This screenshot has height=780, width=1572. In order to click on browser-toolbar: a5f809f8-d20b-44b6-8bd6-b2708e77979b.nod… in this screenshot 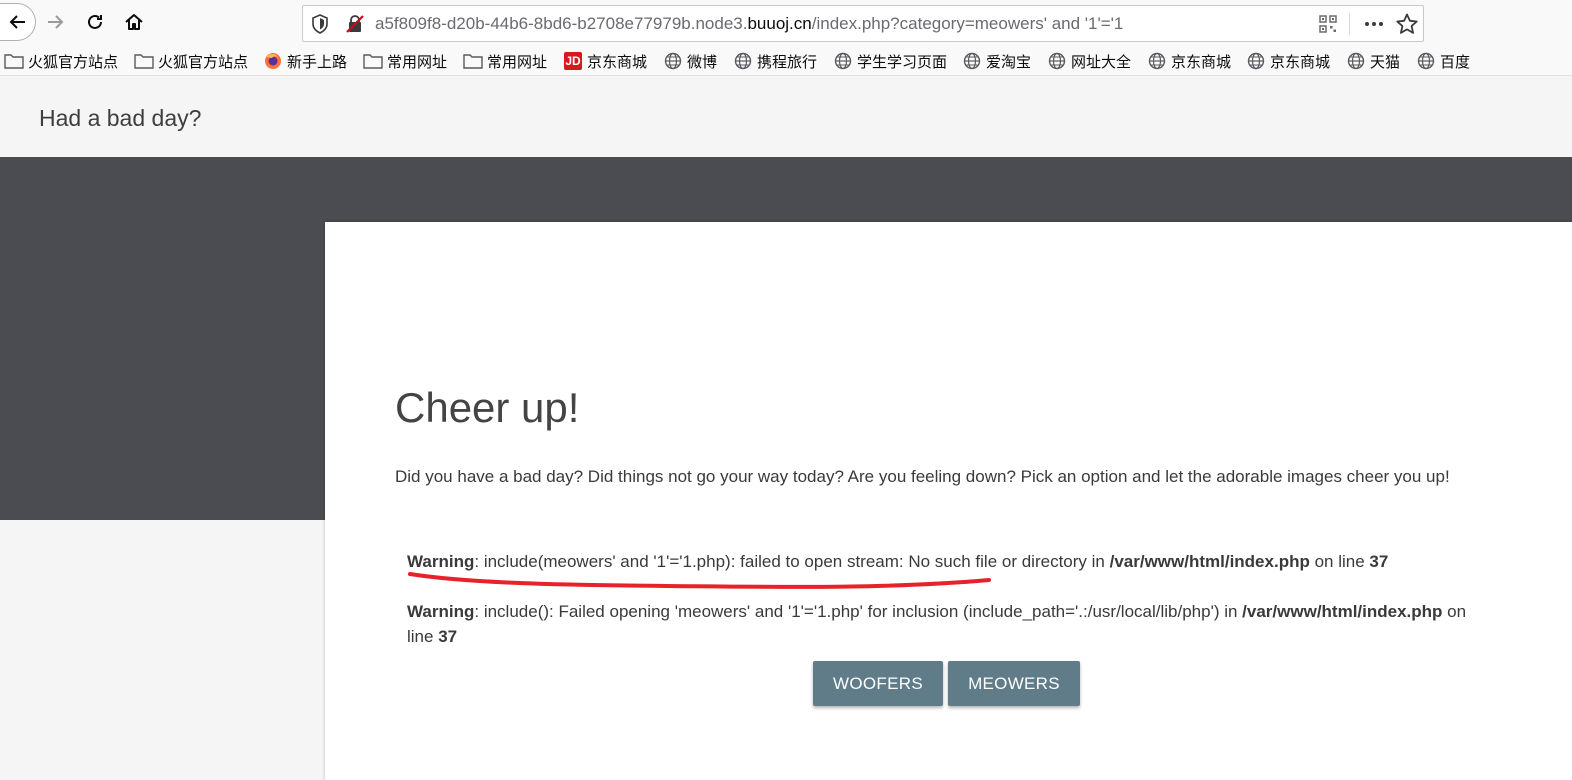, I will do `click(786, 23)`.